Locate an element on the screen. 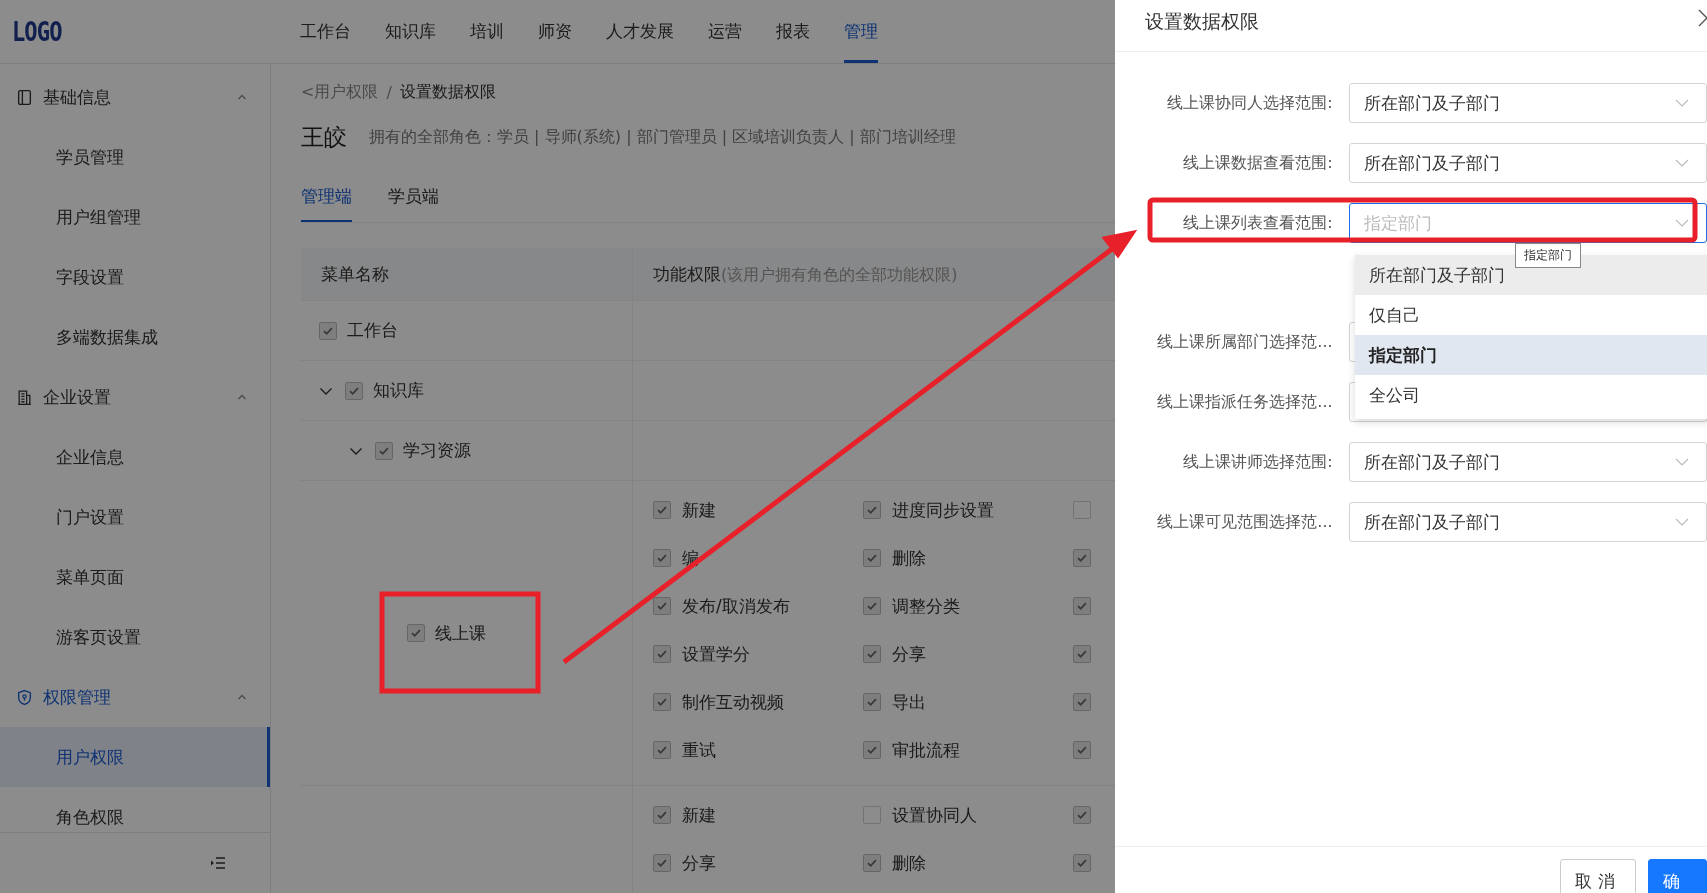  nav-tab: 工作台 is located at coordinates (325, 31).